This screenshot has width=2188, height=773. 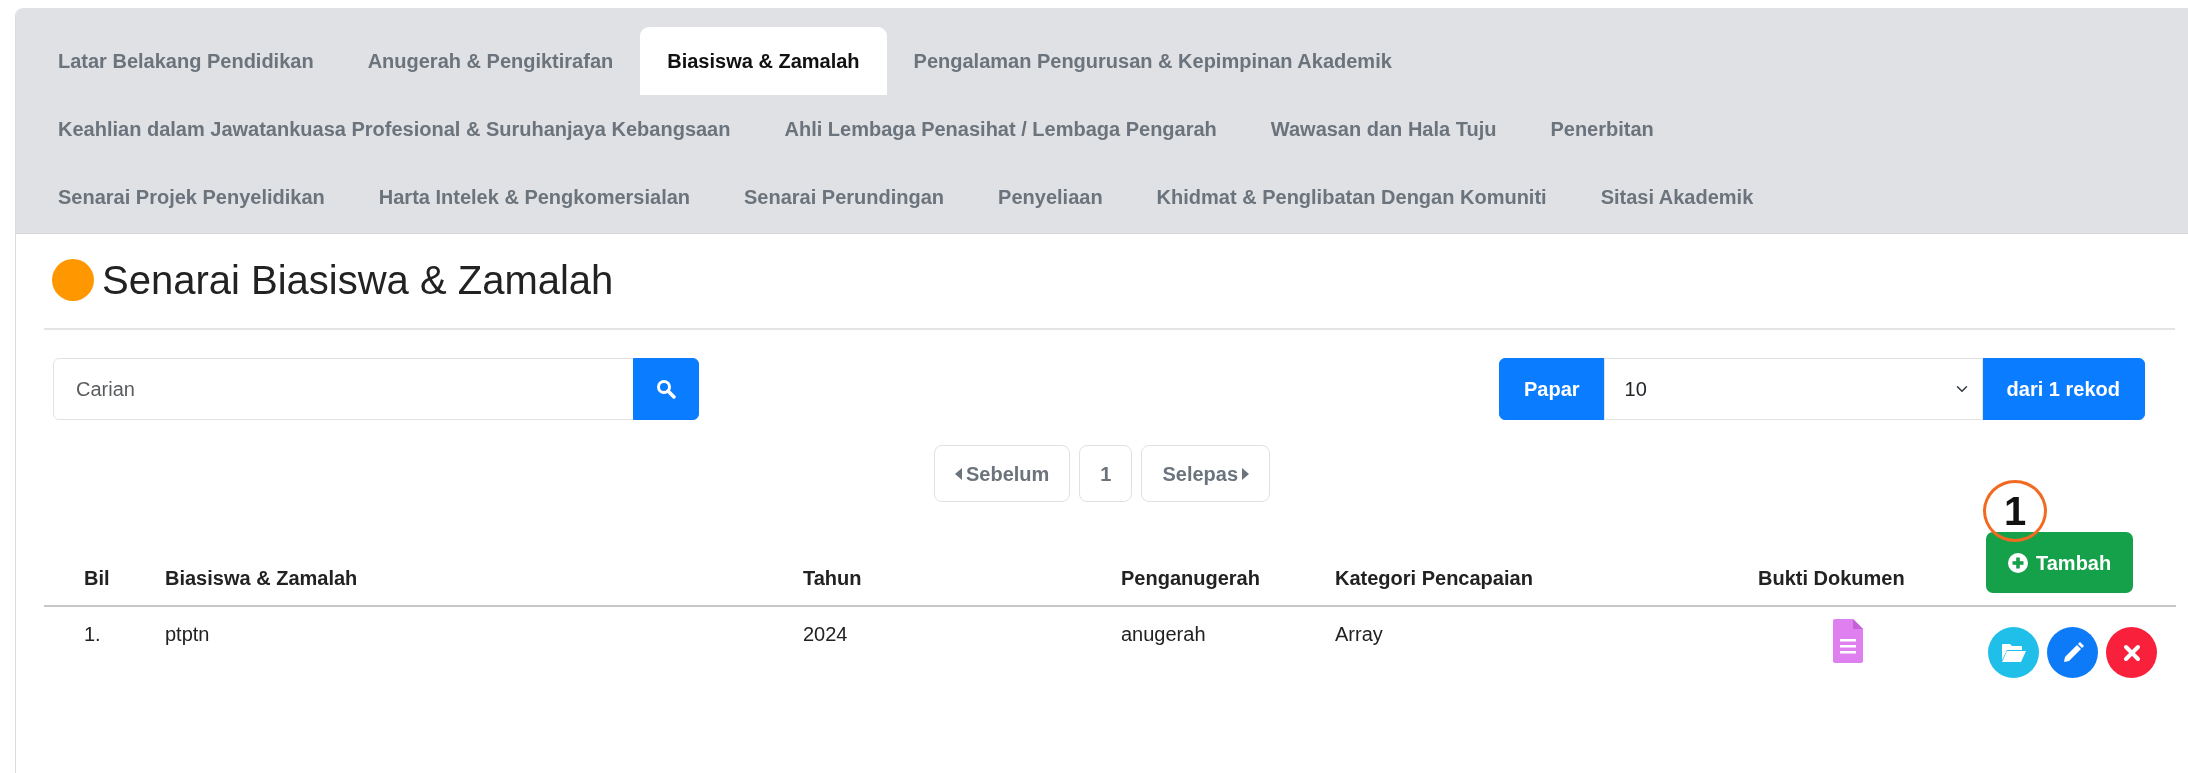 I want to click on table-cell: anugerah, so click(x=1163, y=634).